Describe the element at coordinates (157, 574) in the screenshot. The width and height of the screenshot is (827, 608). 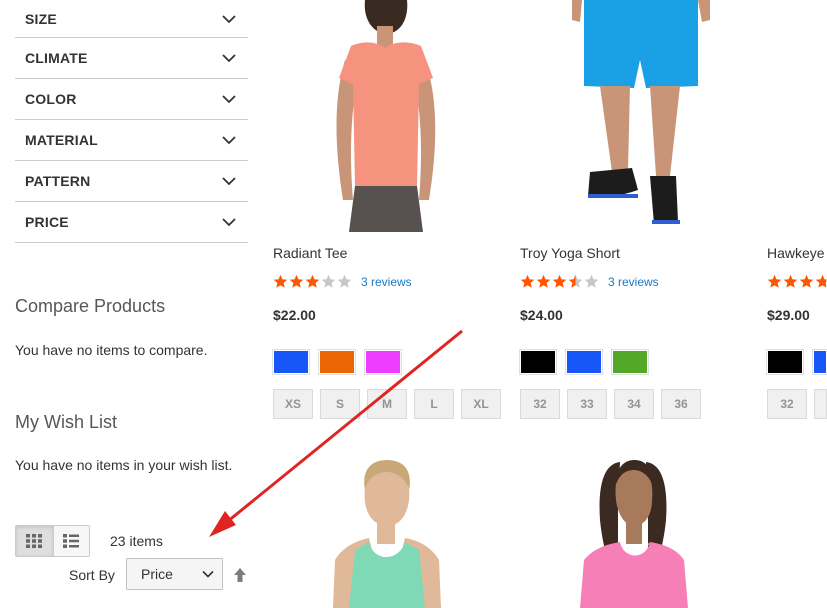
I see `sort-by-value: Price` at that location.